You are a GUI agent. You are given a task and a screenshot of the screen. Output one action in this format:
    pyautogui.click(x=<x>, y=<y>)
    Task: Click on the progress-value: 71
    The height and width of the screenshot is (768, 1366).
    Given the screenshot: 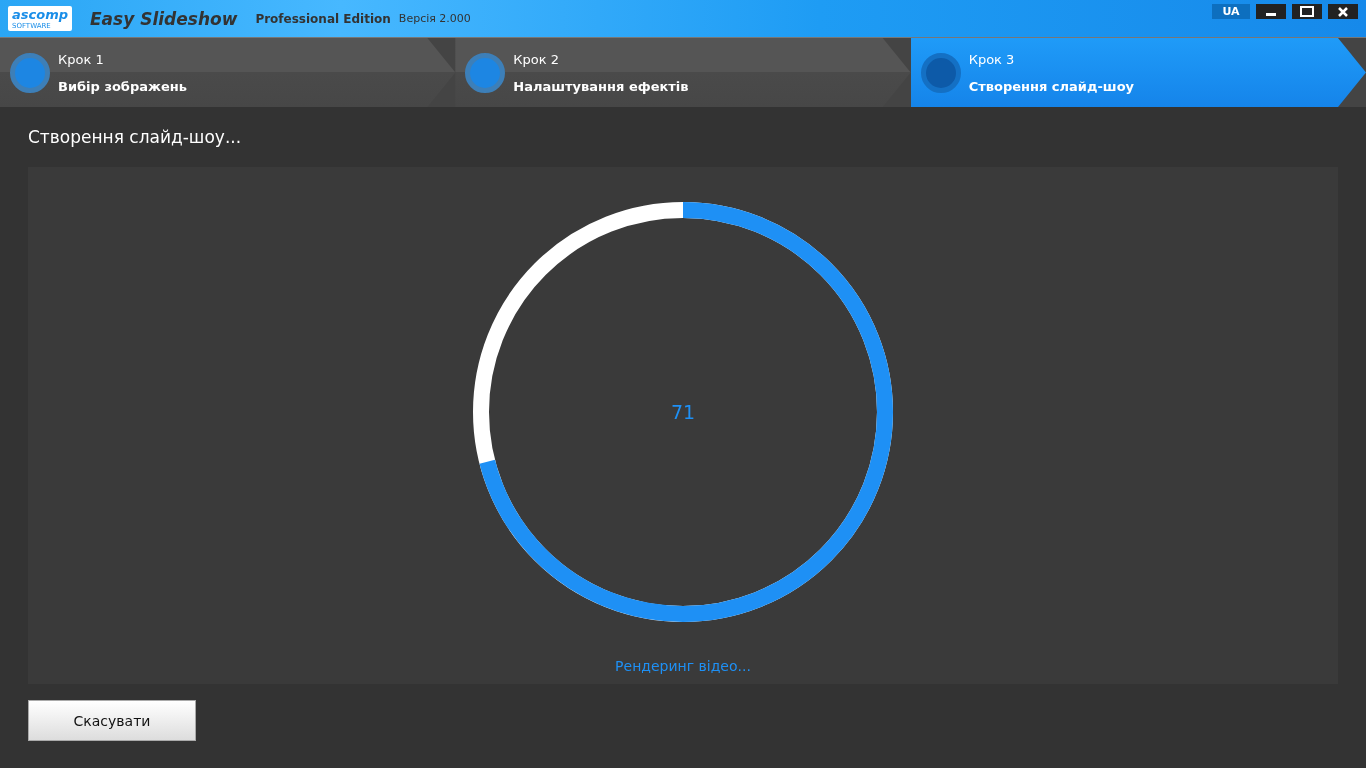 What is the action you would take?
    pyautogui.click(x=683, y=412)
    